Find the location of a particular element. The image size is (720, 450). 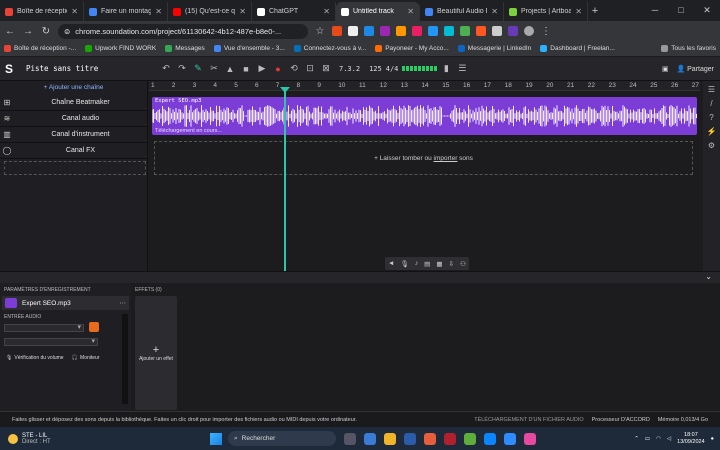

tuner-icon: ♪ is located at coordinates (416, 263).